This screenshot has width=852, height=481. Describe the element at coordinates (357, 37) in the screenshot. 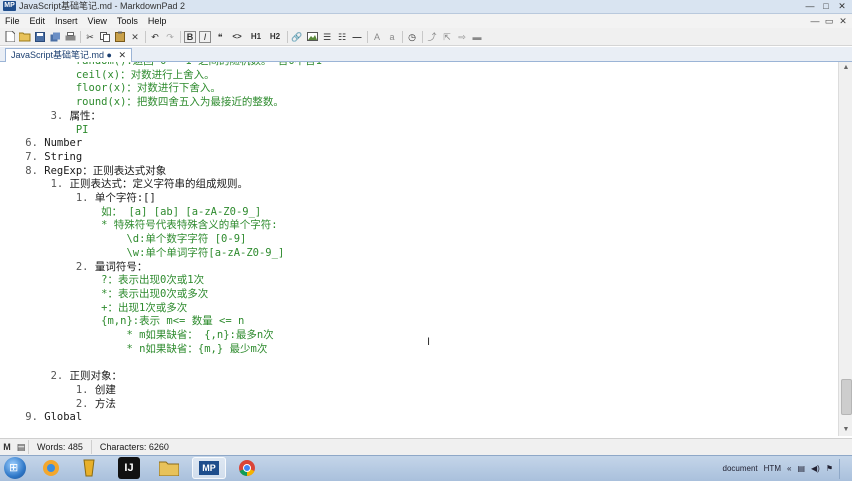

I see `hr-icon: —` at that location.